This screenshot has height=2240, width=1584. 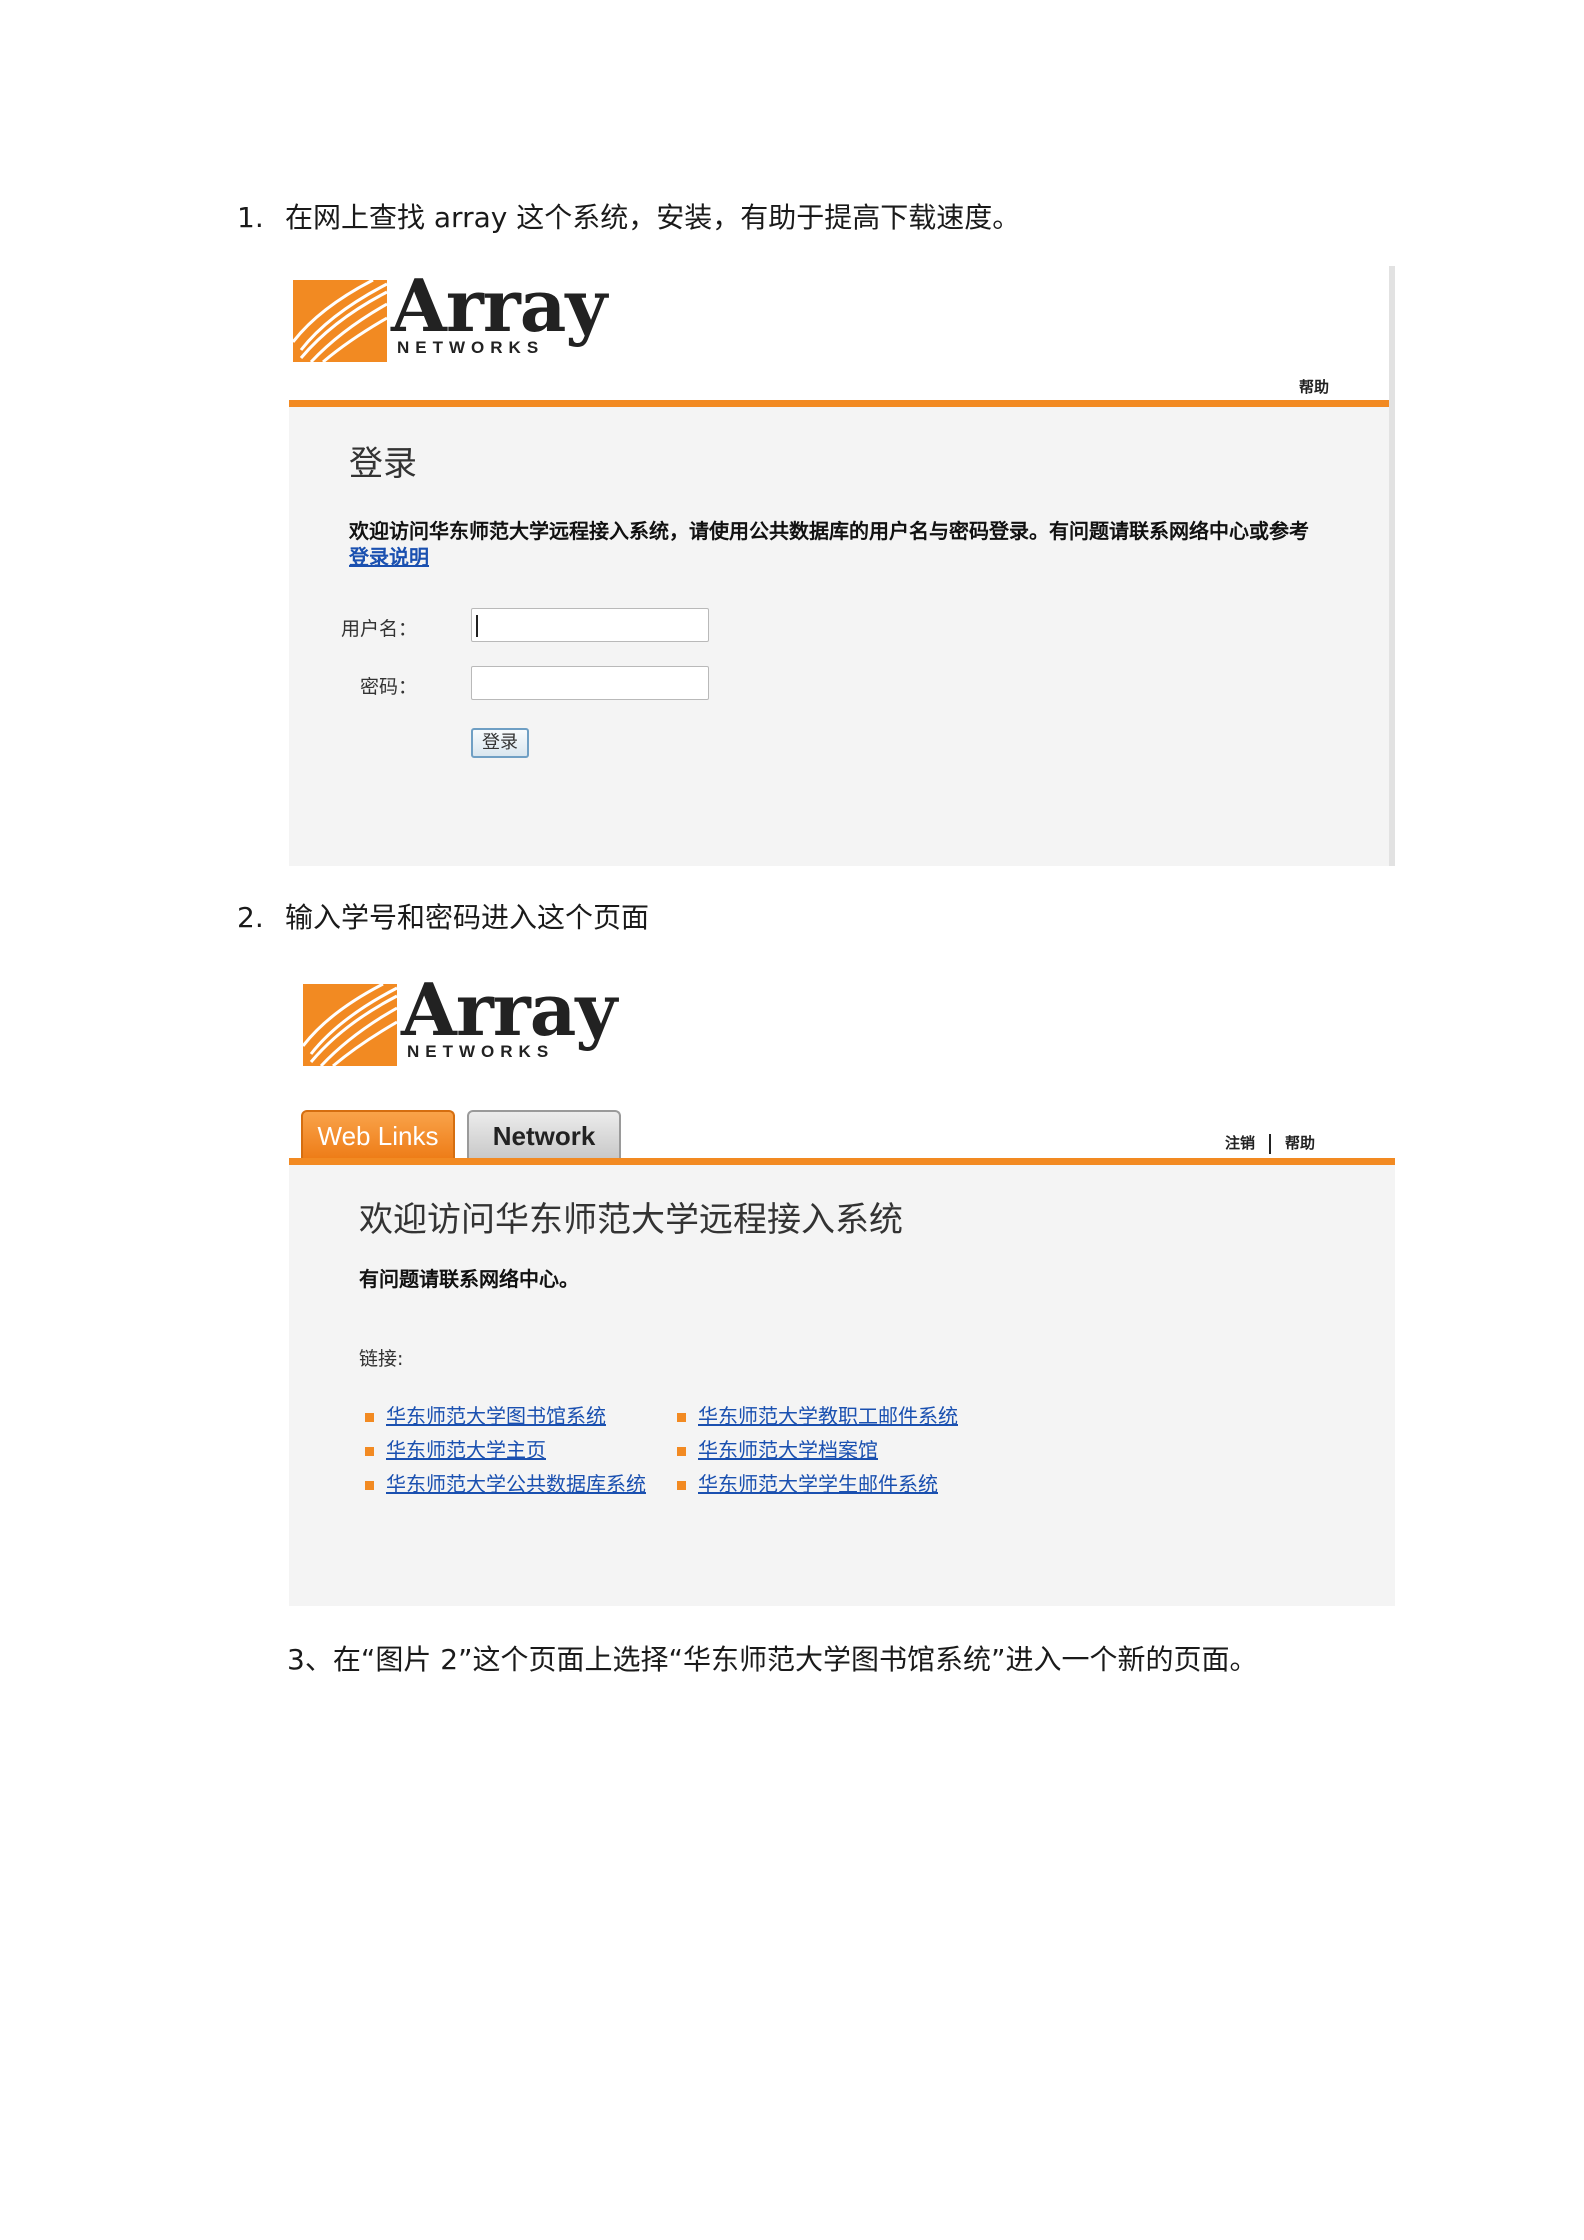 What do you see at coordinates (818, 1484) in the screenshot?
I see `link-student-mail: 华东师范大学学生邮件系统` at bounding box center [818, 1484].